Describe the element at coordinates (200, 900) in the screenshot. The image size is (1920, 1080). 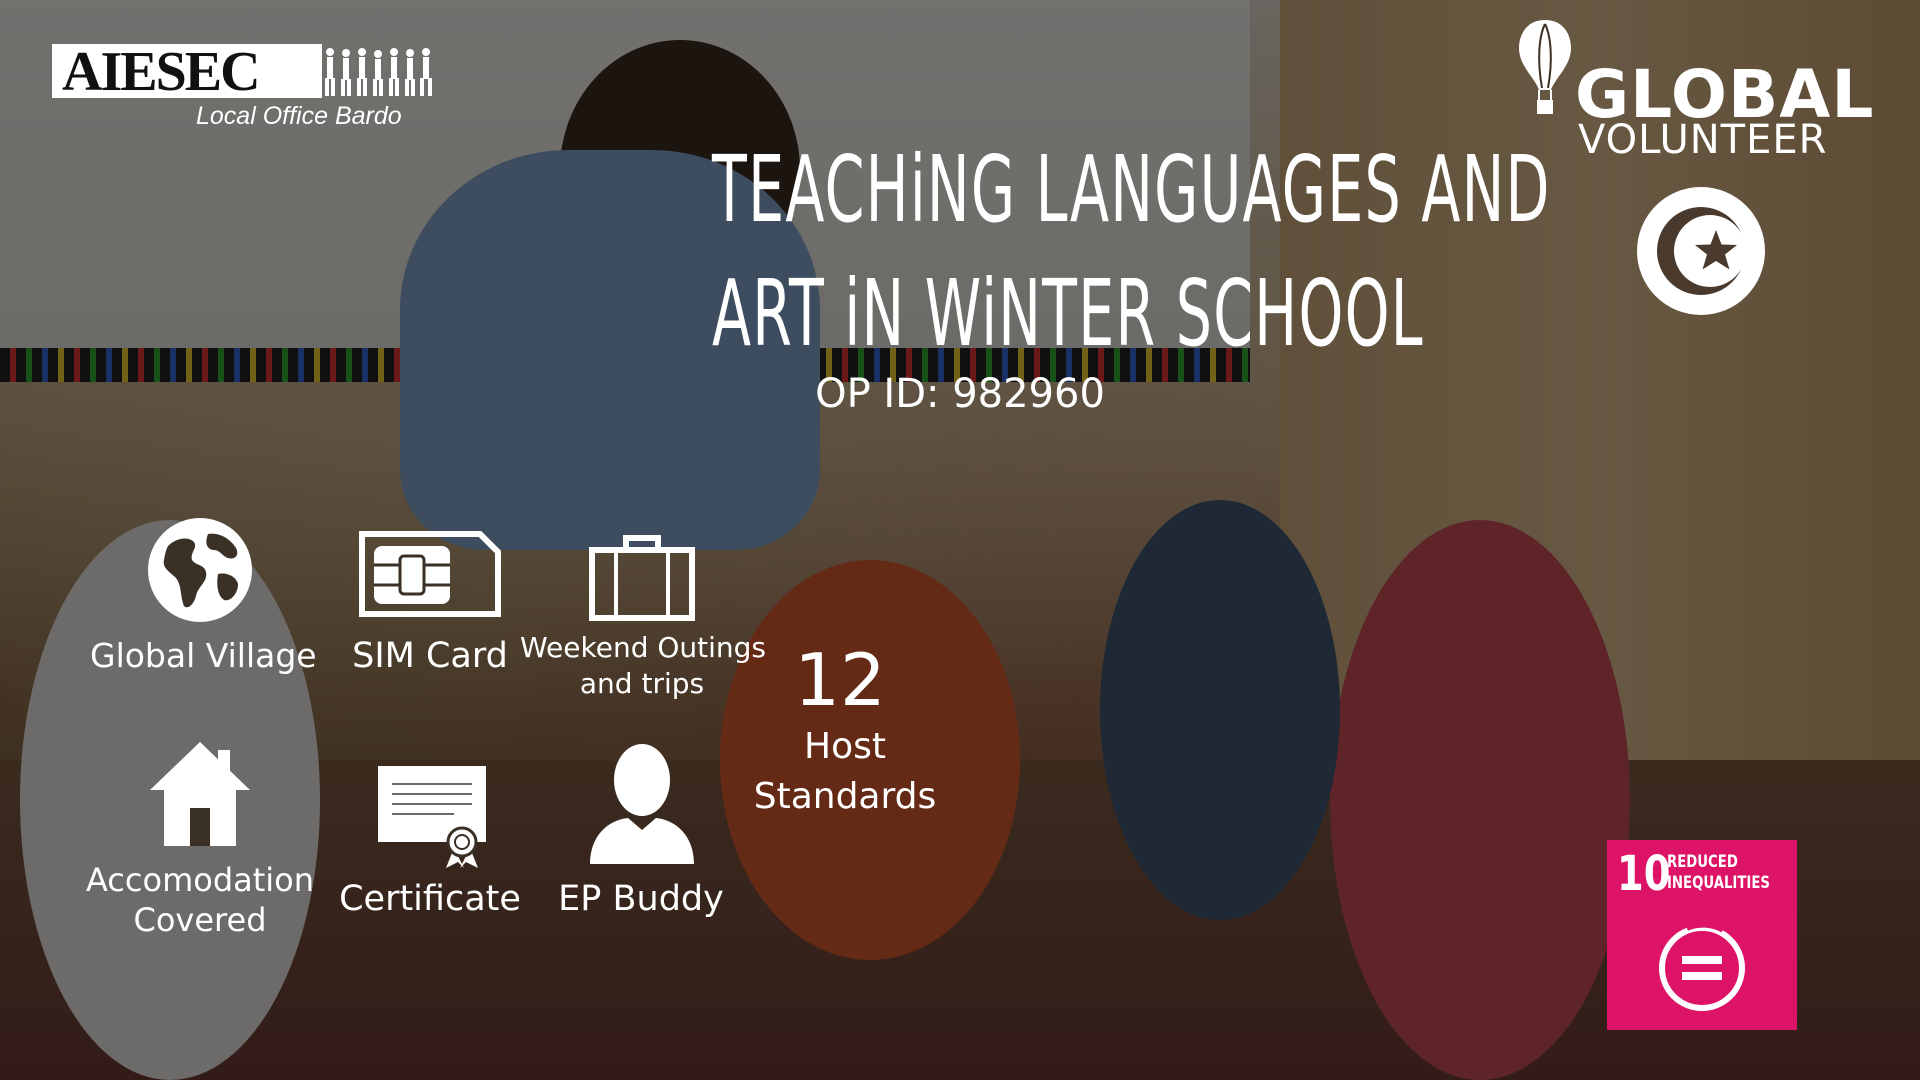
I see `accomodation-label: Accomodation Covered` at that location.